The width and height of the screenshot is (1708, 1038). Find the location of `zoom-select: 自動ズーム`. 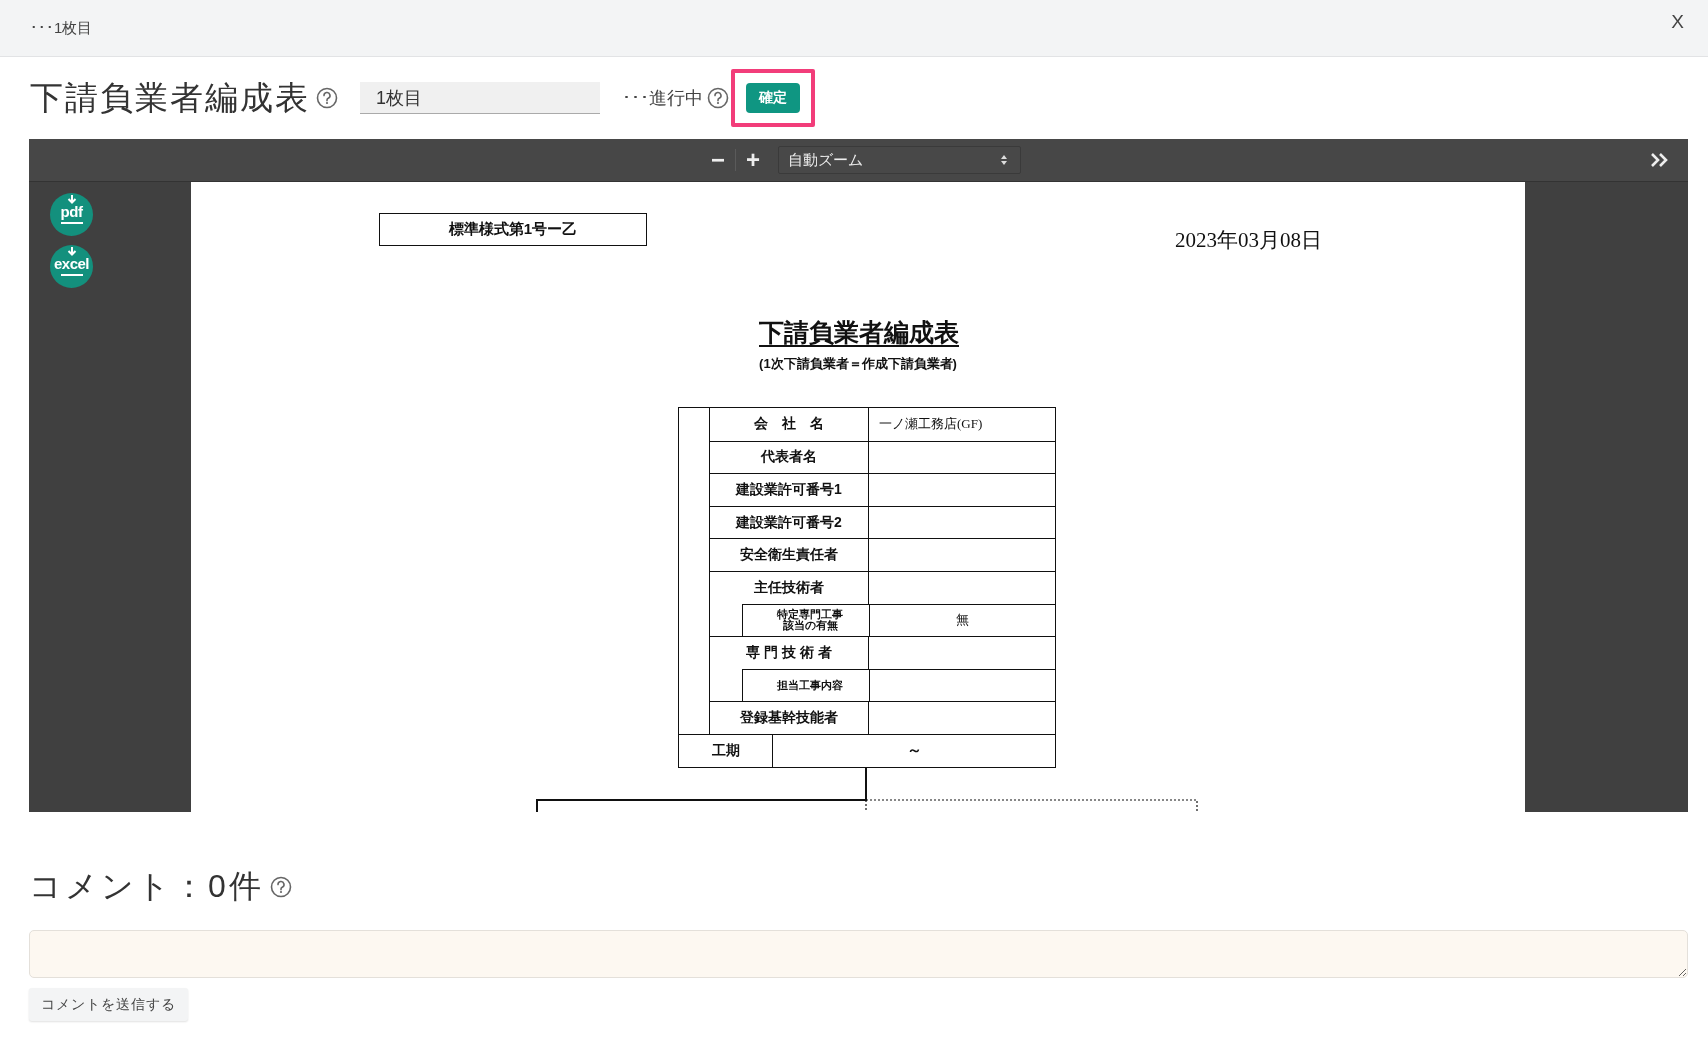

zoom-select: 自動ズーム is located at coordinates (899, 160).